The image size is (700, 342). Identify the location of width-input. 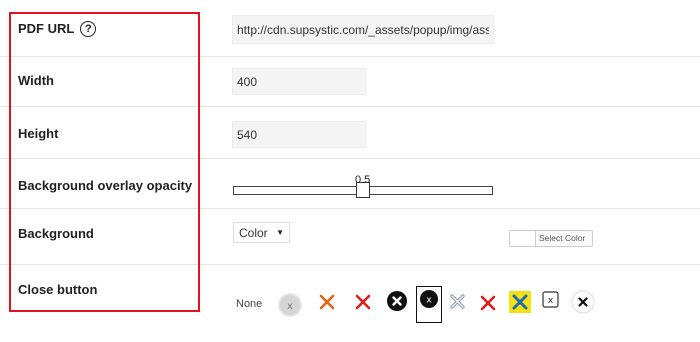
(299, 81).